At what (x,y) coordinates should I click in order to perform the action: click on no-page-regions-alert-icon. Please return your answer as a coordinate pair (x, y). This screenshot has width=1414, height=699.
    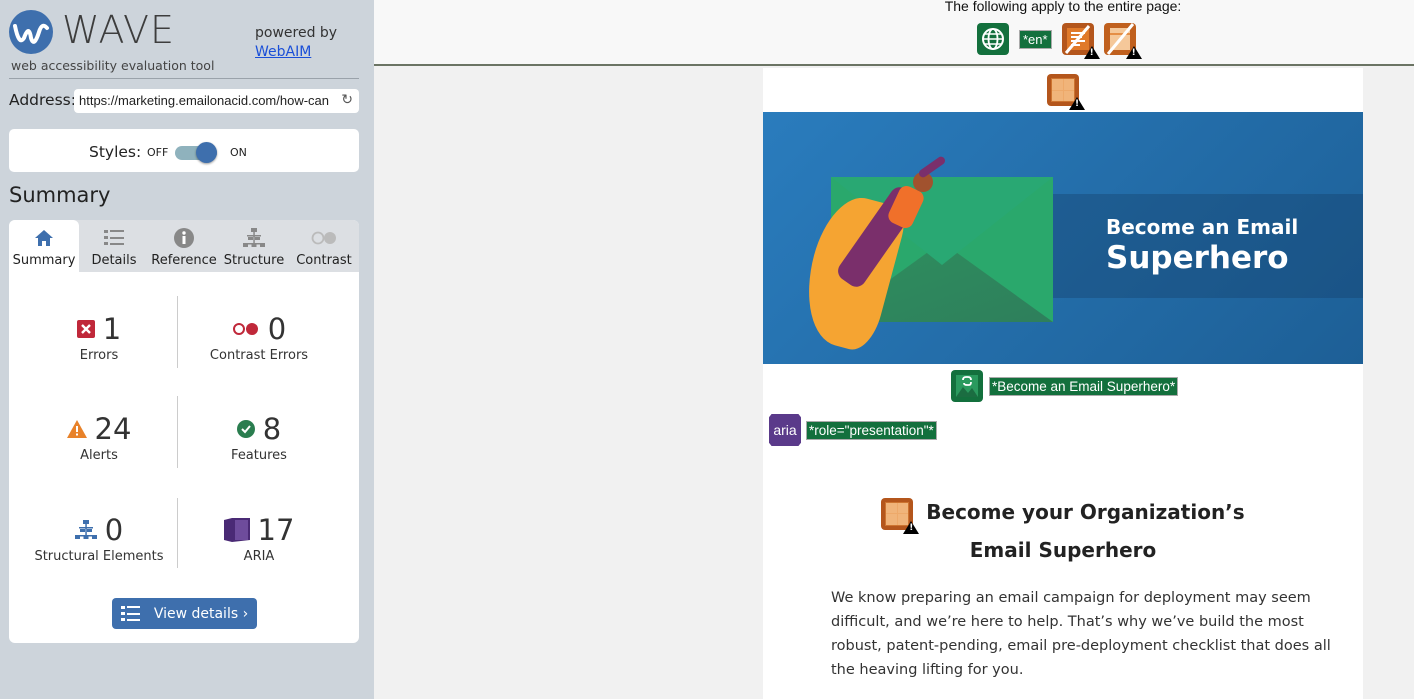
    Looking at the image, I should click on (1122, 41).